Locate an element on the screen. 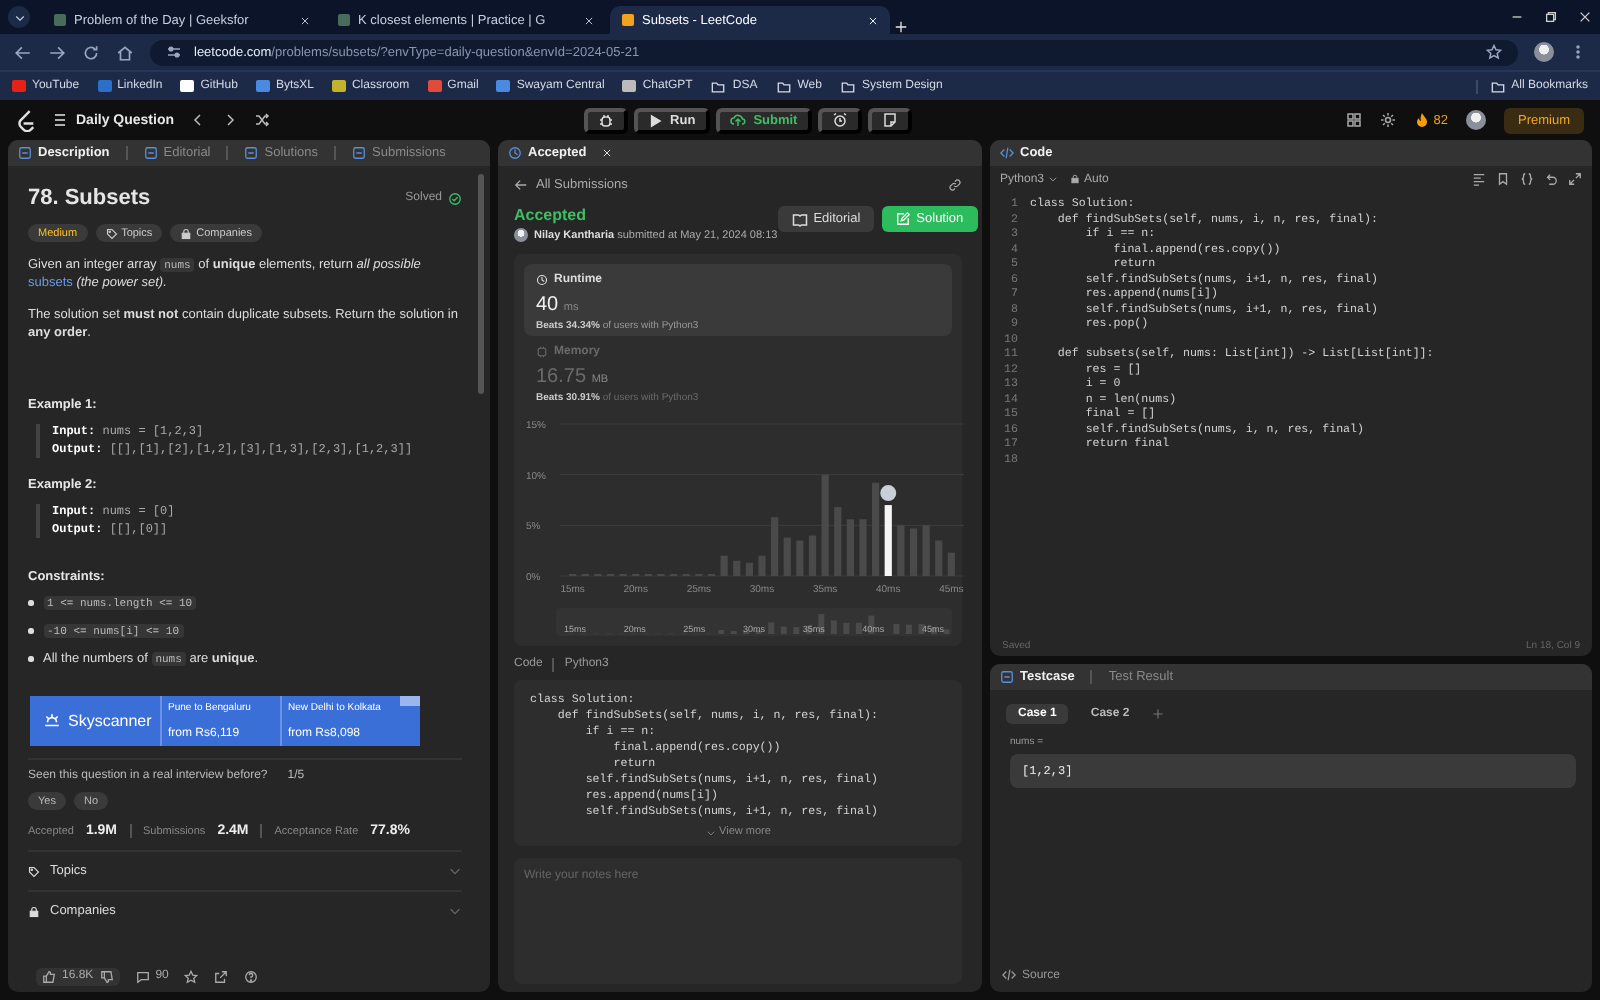  minimize-icon is located at coordinates (1517, 17).